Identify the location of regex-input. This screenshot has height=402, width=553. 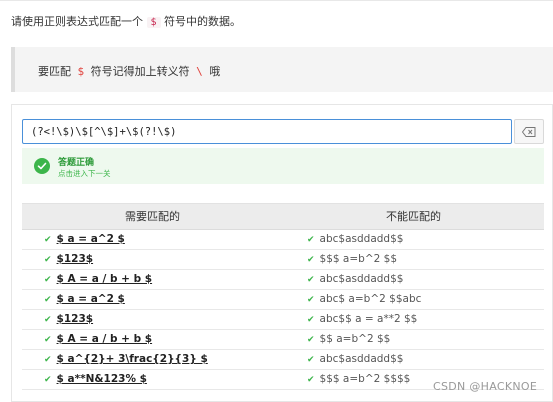
(267, 131).